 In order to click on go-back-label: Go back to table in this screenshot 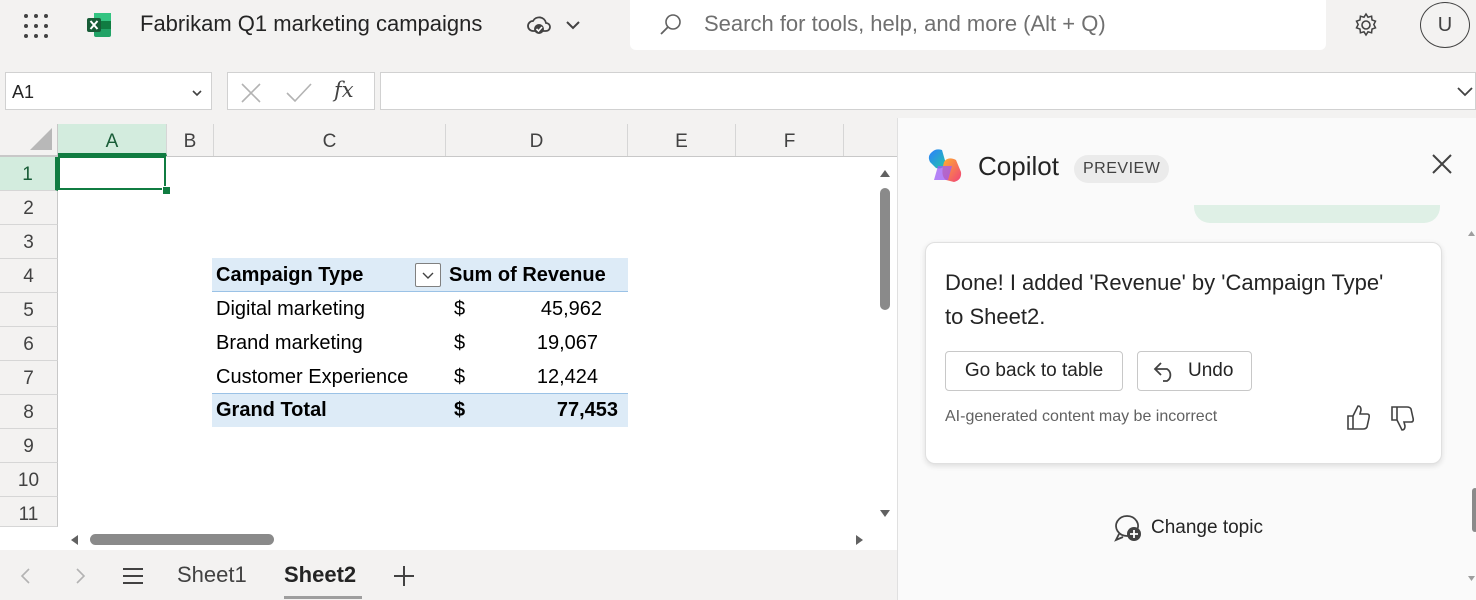, I will do `click(1034, 370)`.